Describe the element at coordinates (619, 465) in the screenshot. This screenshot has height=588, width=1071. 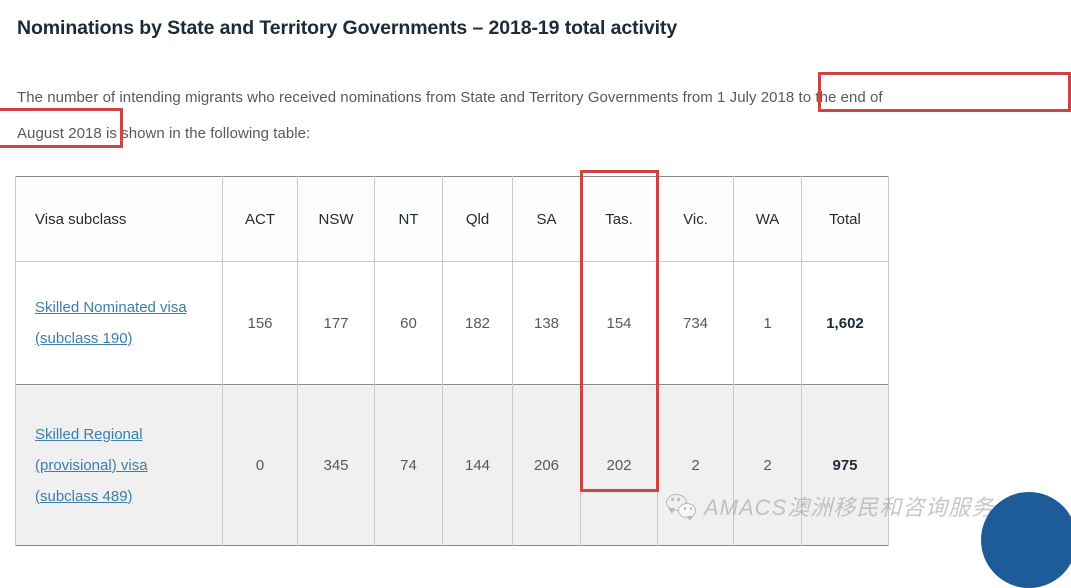
I see `cell-tas: 202` at that location.